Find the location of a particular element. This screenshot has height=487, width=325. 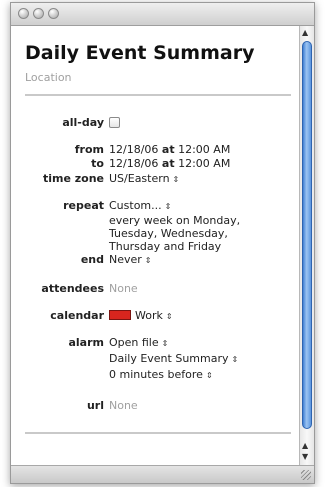

to-datetime: 12/18/06 at 12:00 AM is located at coordinates (169, 163).